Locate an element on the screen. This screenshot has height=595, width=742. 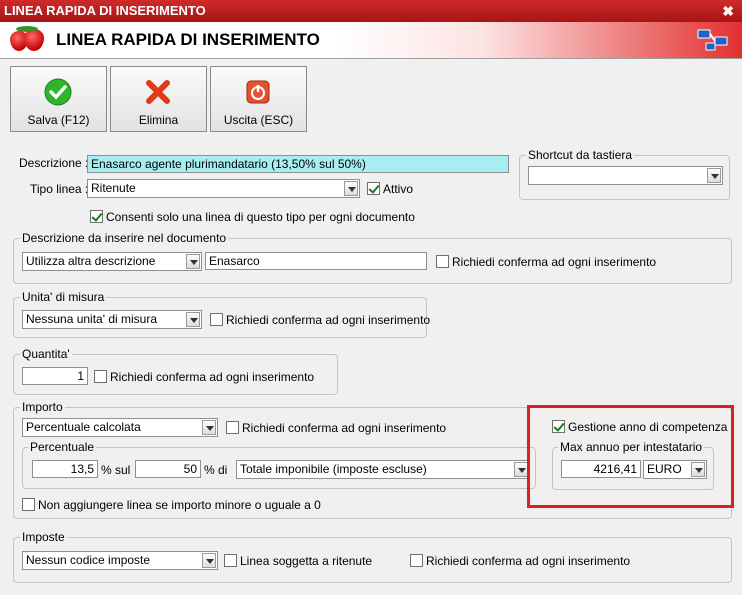
imposte-conferma-checkbox is located at coordinates (416, 560).